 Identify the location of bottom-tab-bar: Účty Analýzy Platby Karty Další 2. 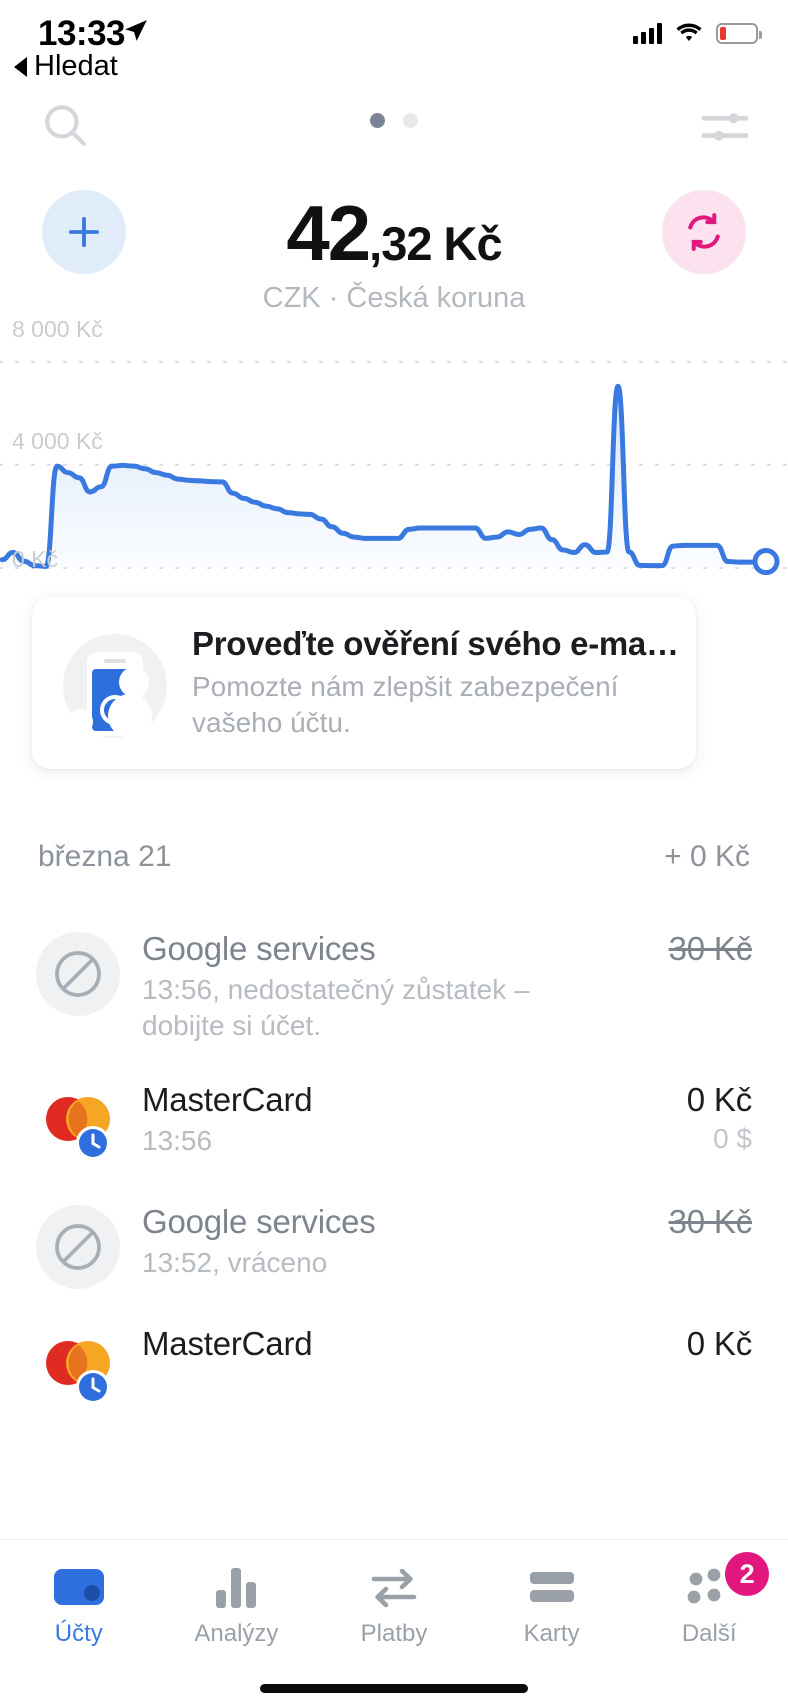
(394, 1623).